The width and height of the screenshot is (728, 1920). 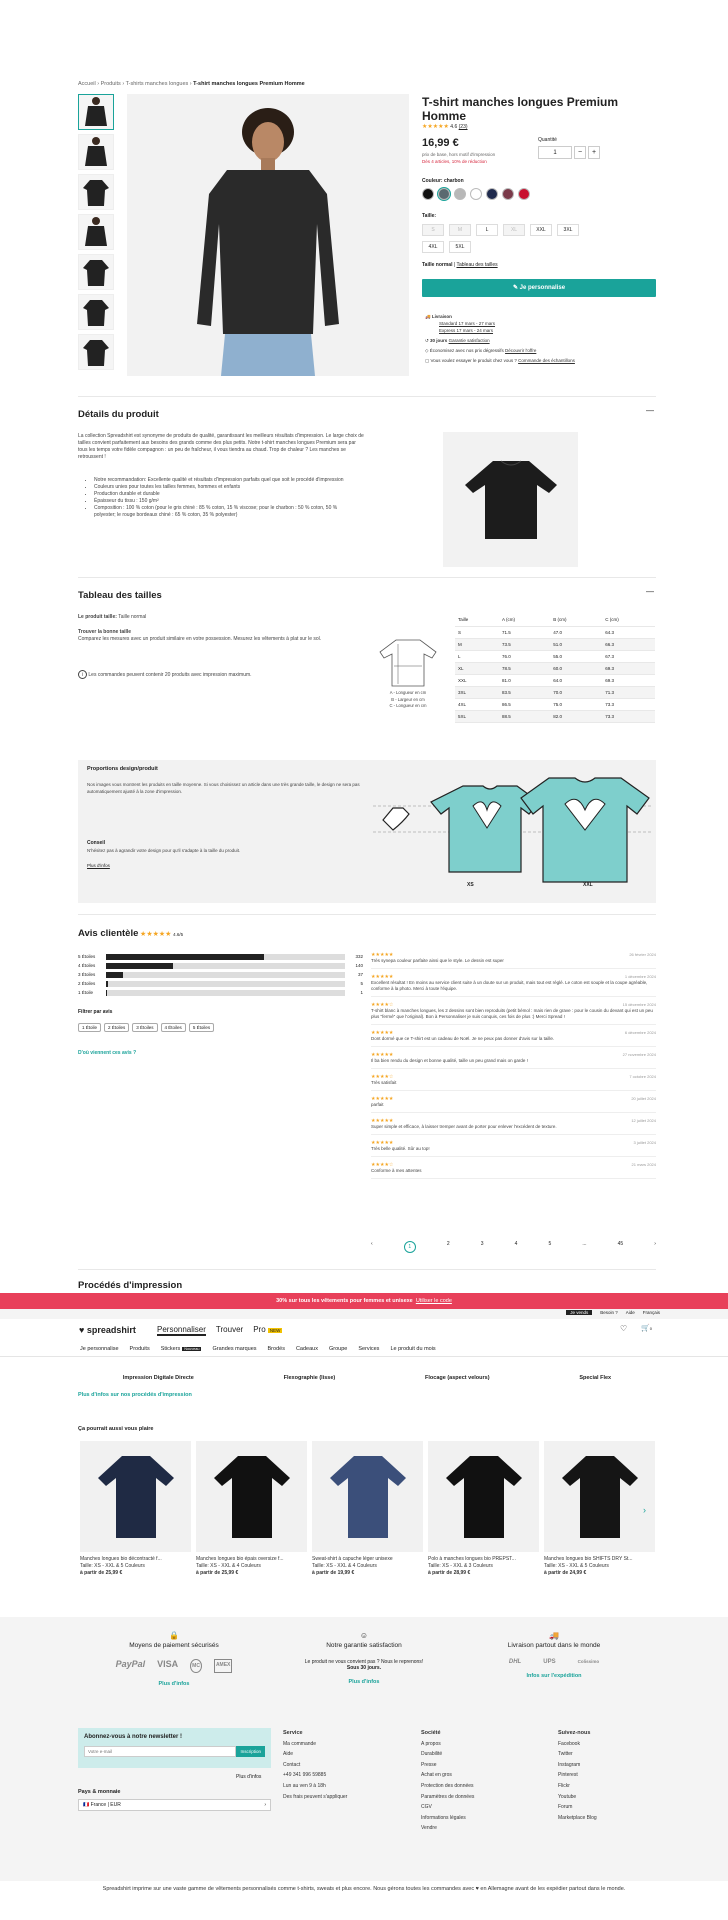 I want to click on footer-link: Achat en gros, so click(x=447, y=1775).